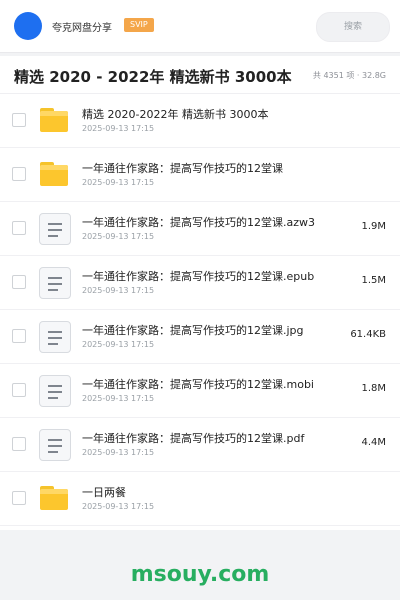  What do you see at coordinates (353, 27) in the screenshot?
I see `search-input: 搜索` at bounding box center [353, 27].